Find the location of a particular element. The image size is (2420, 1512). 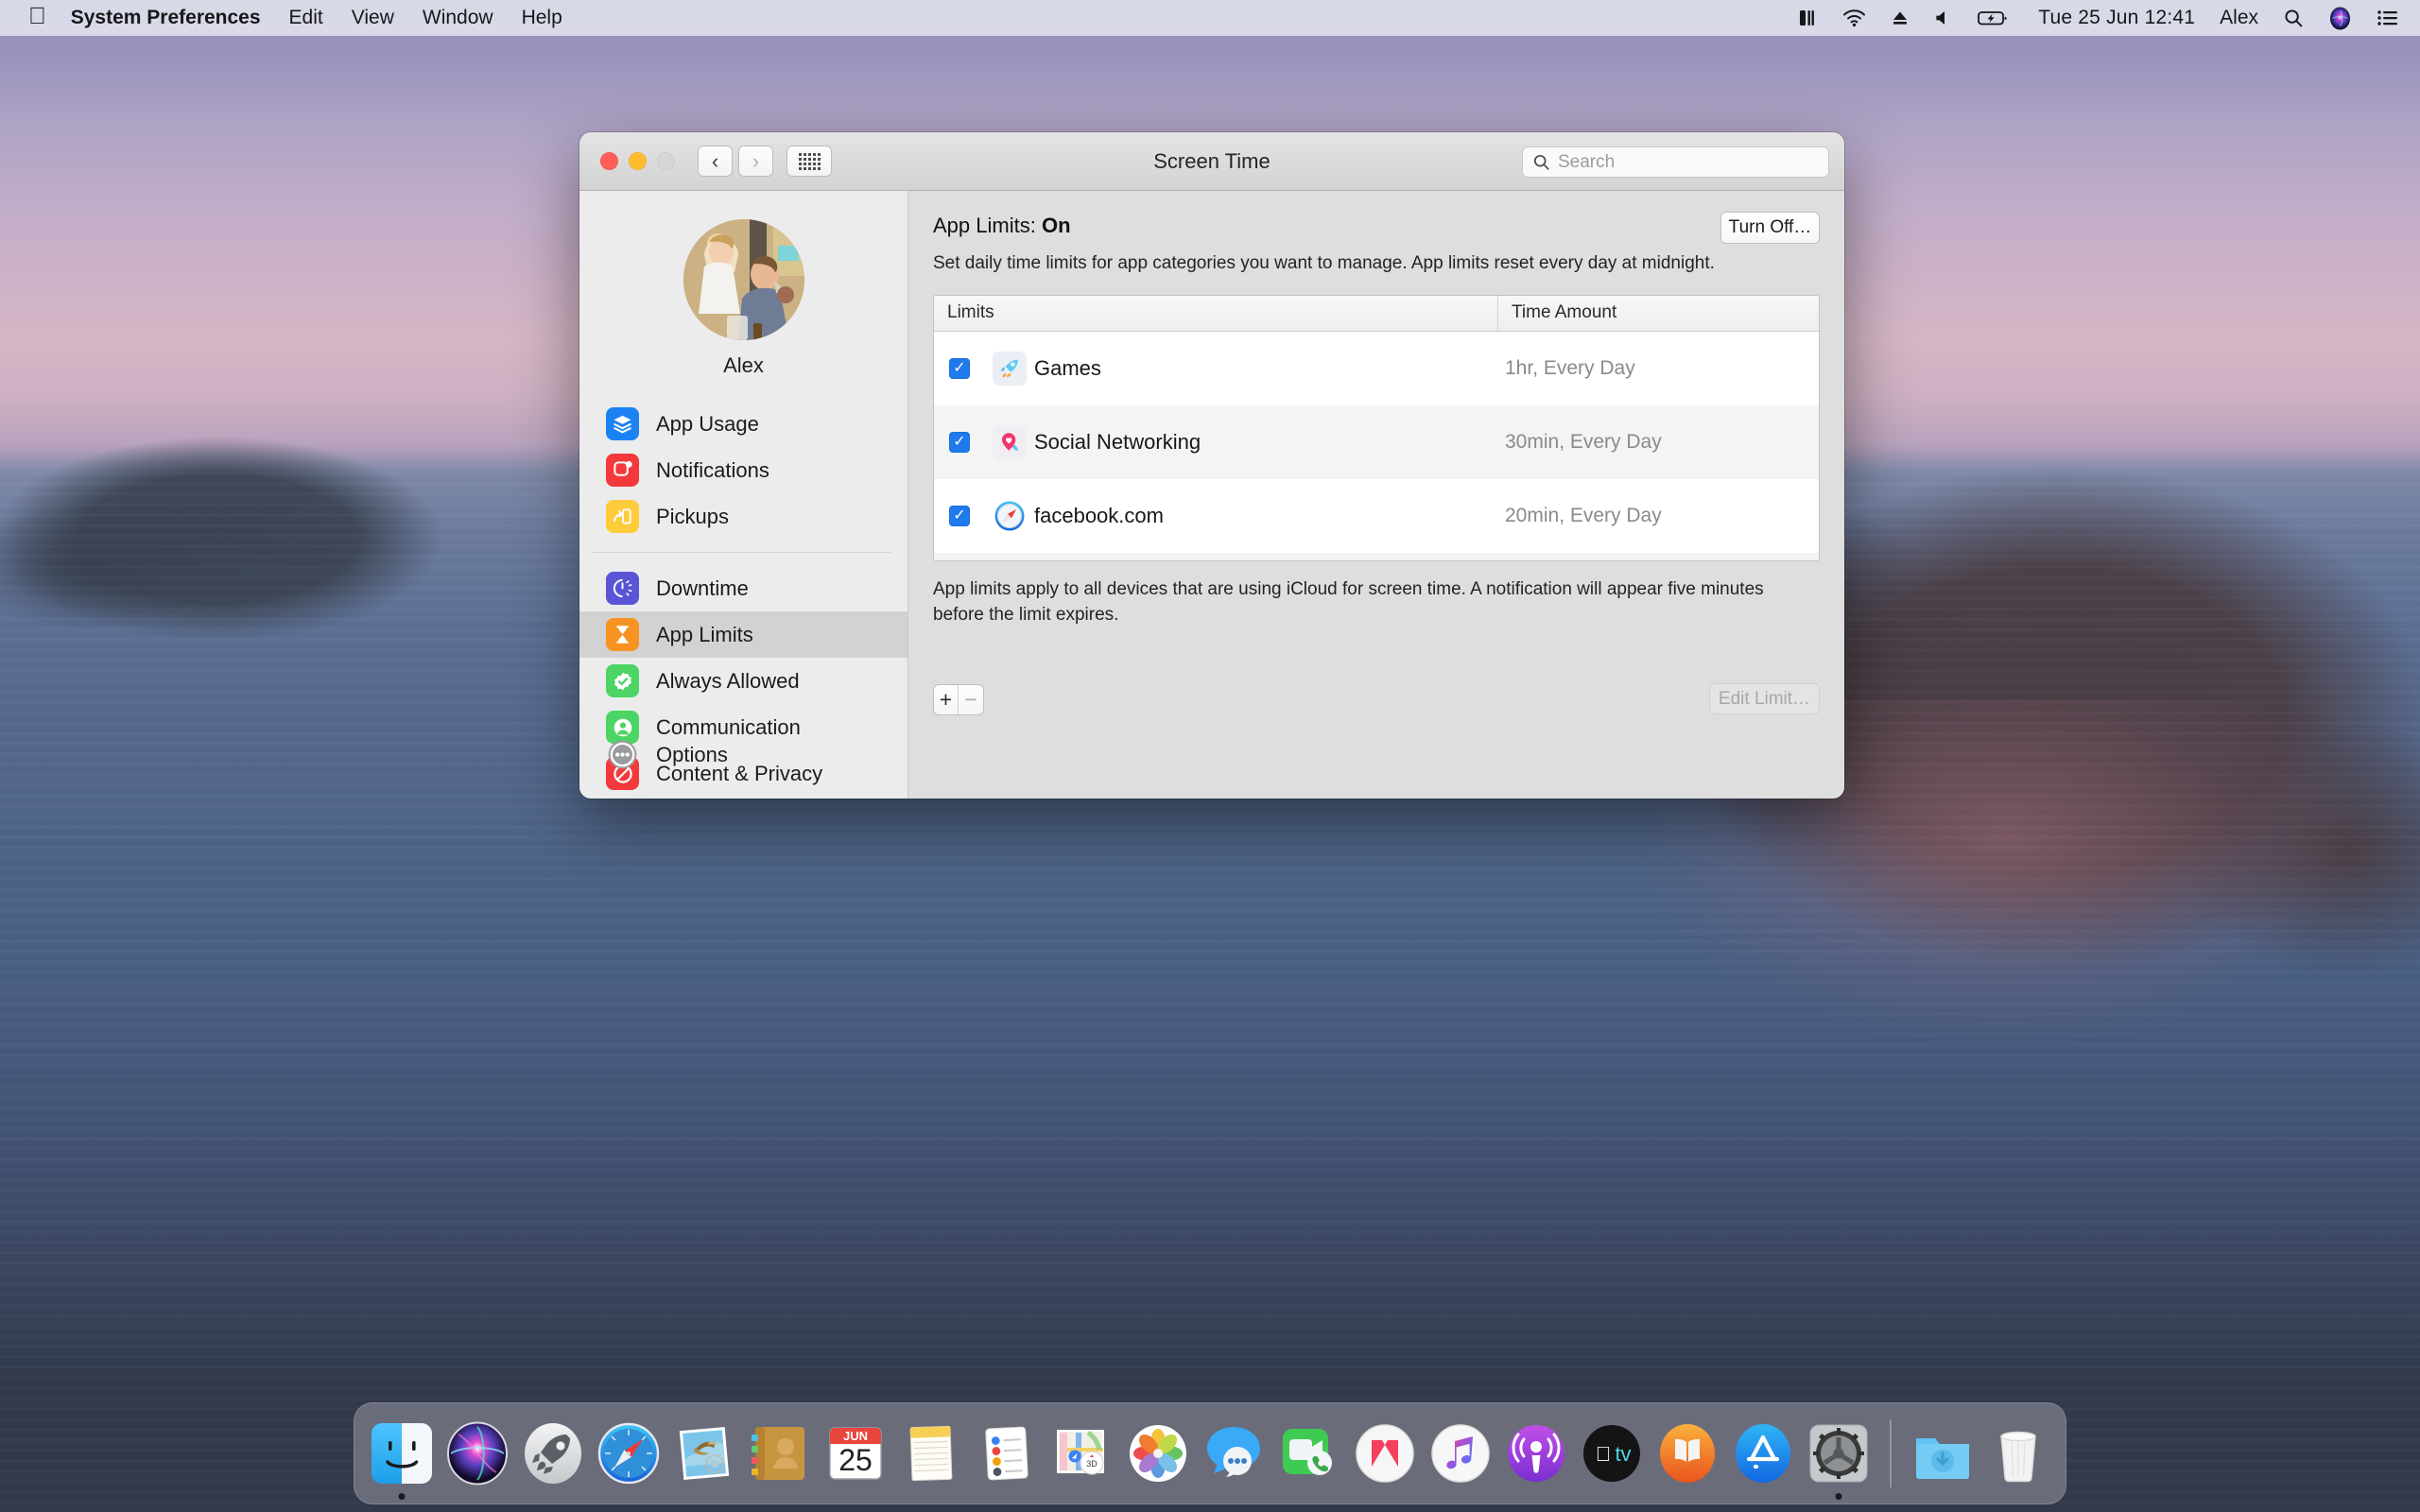

calendar-month-label: JUN is located at coordinates (856, 1436).